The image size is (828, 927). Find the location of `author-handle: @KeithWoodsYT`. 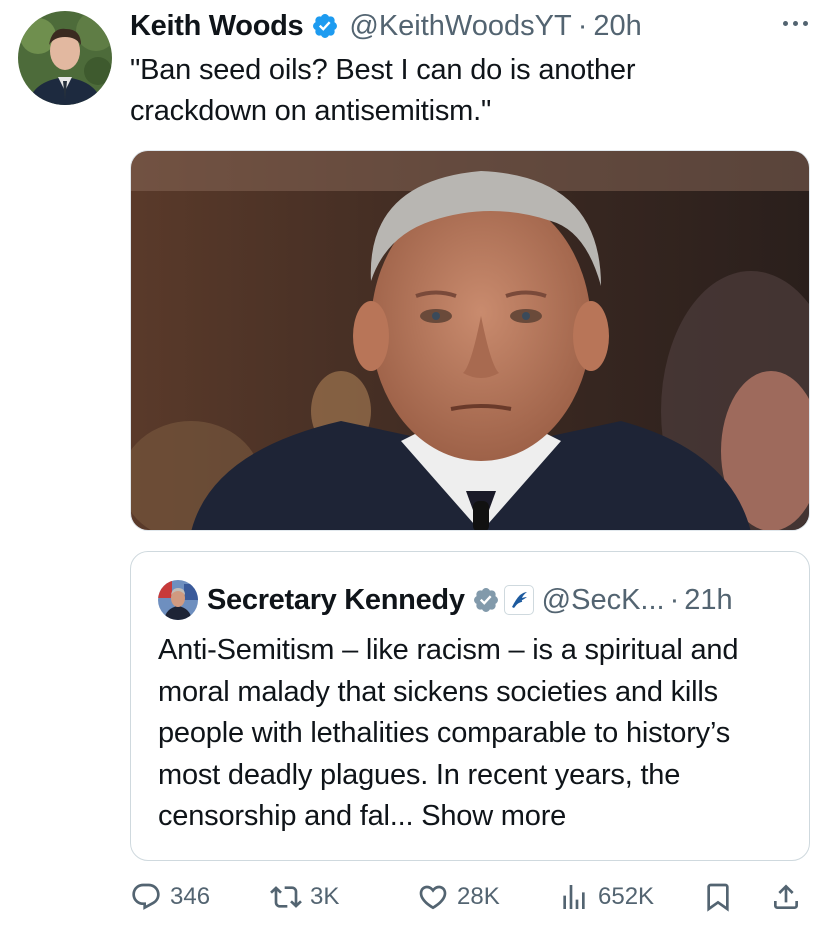

author-handle: @KeithWoodsYT is located at coordinates (460, 26).